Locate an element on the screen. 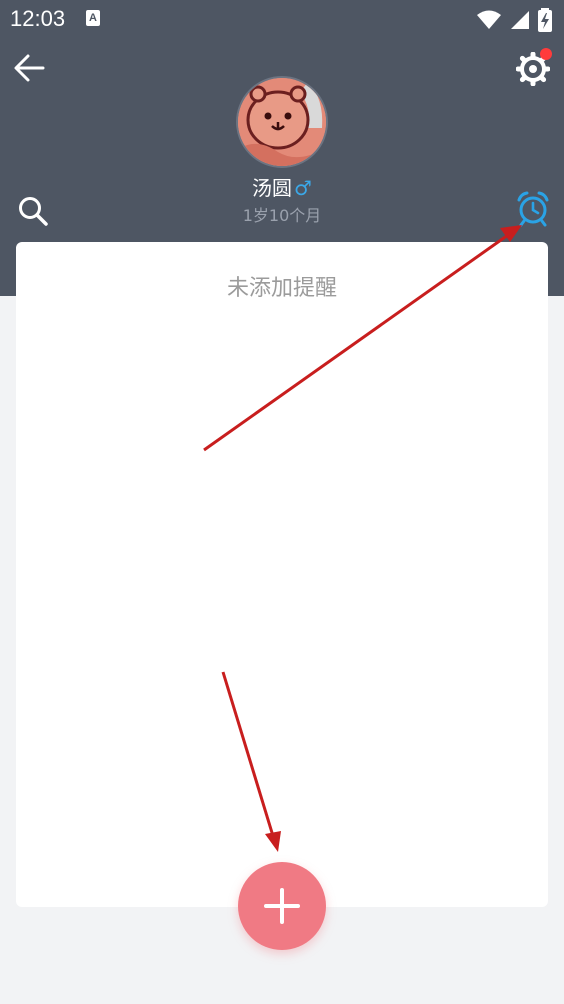  pet-avatar-image is located at coordinates (282, 122).